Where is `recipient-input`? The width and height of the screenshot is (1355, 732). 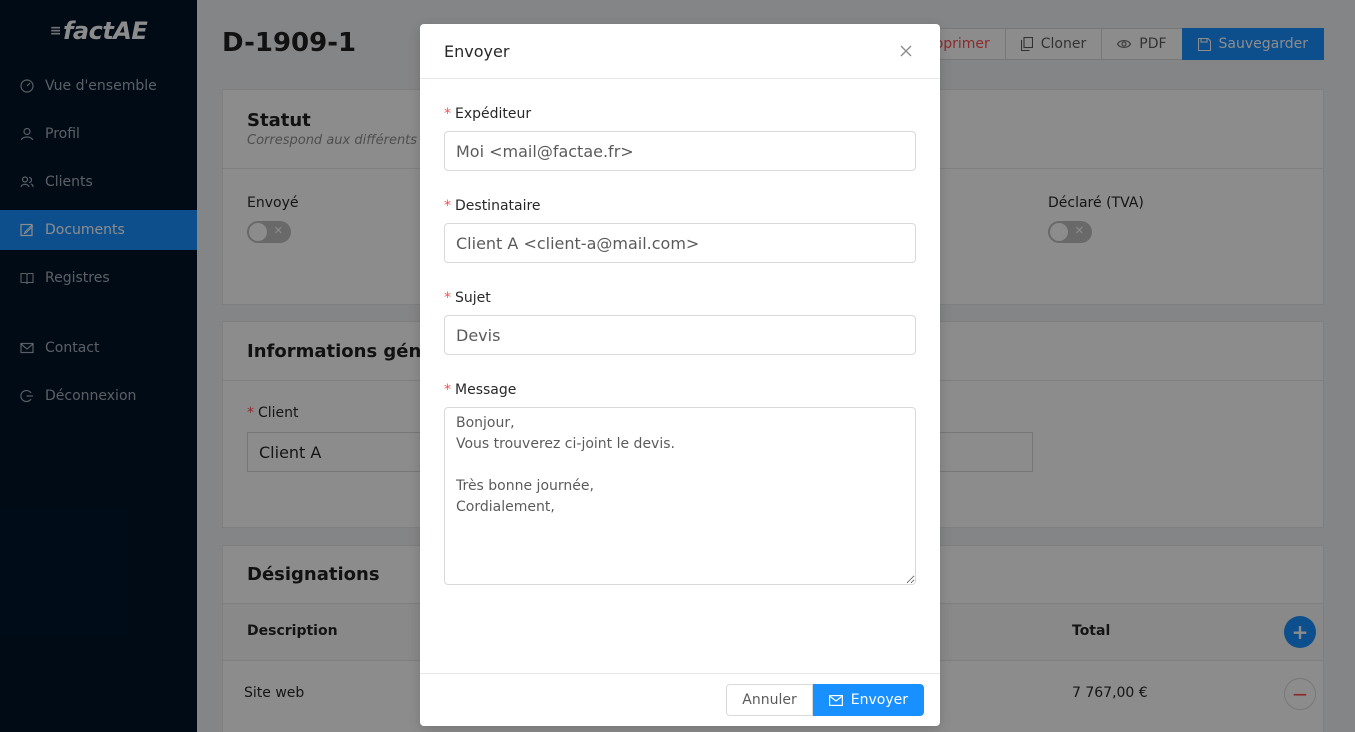
recipient-input is located at coordinates (680, 243).